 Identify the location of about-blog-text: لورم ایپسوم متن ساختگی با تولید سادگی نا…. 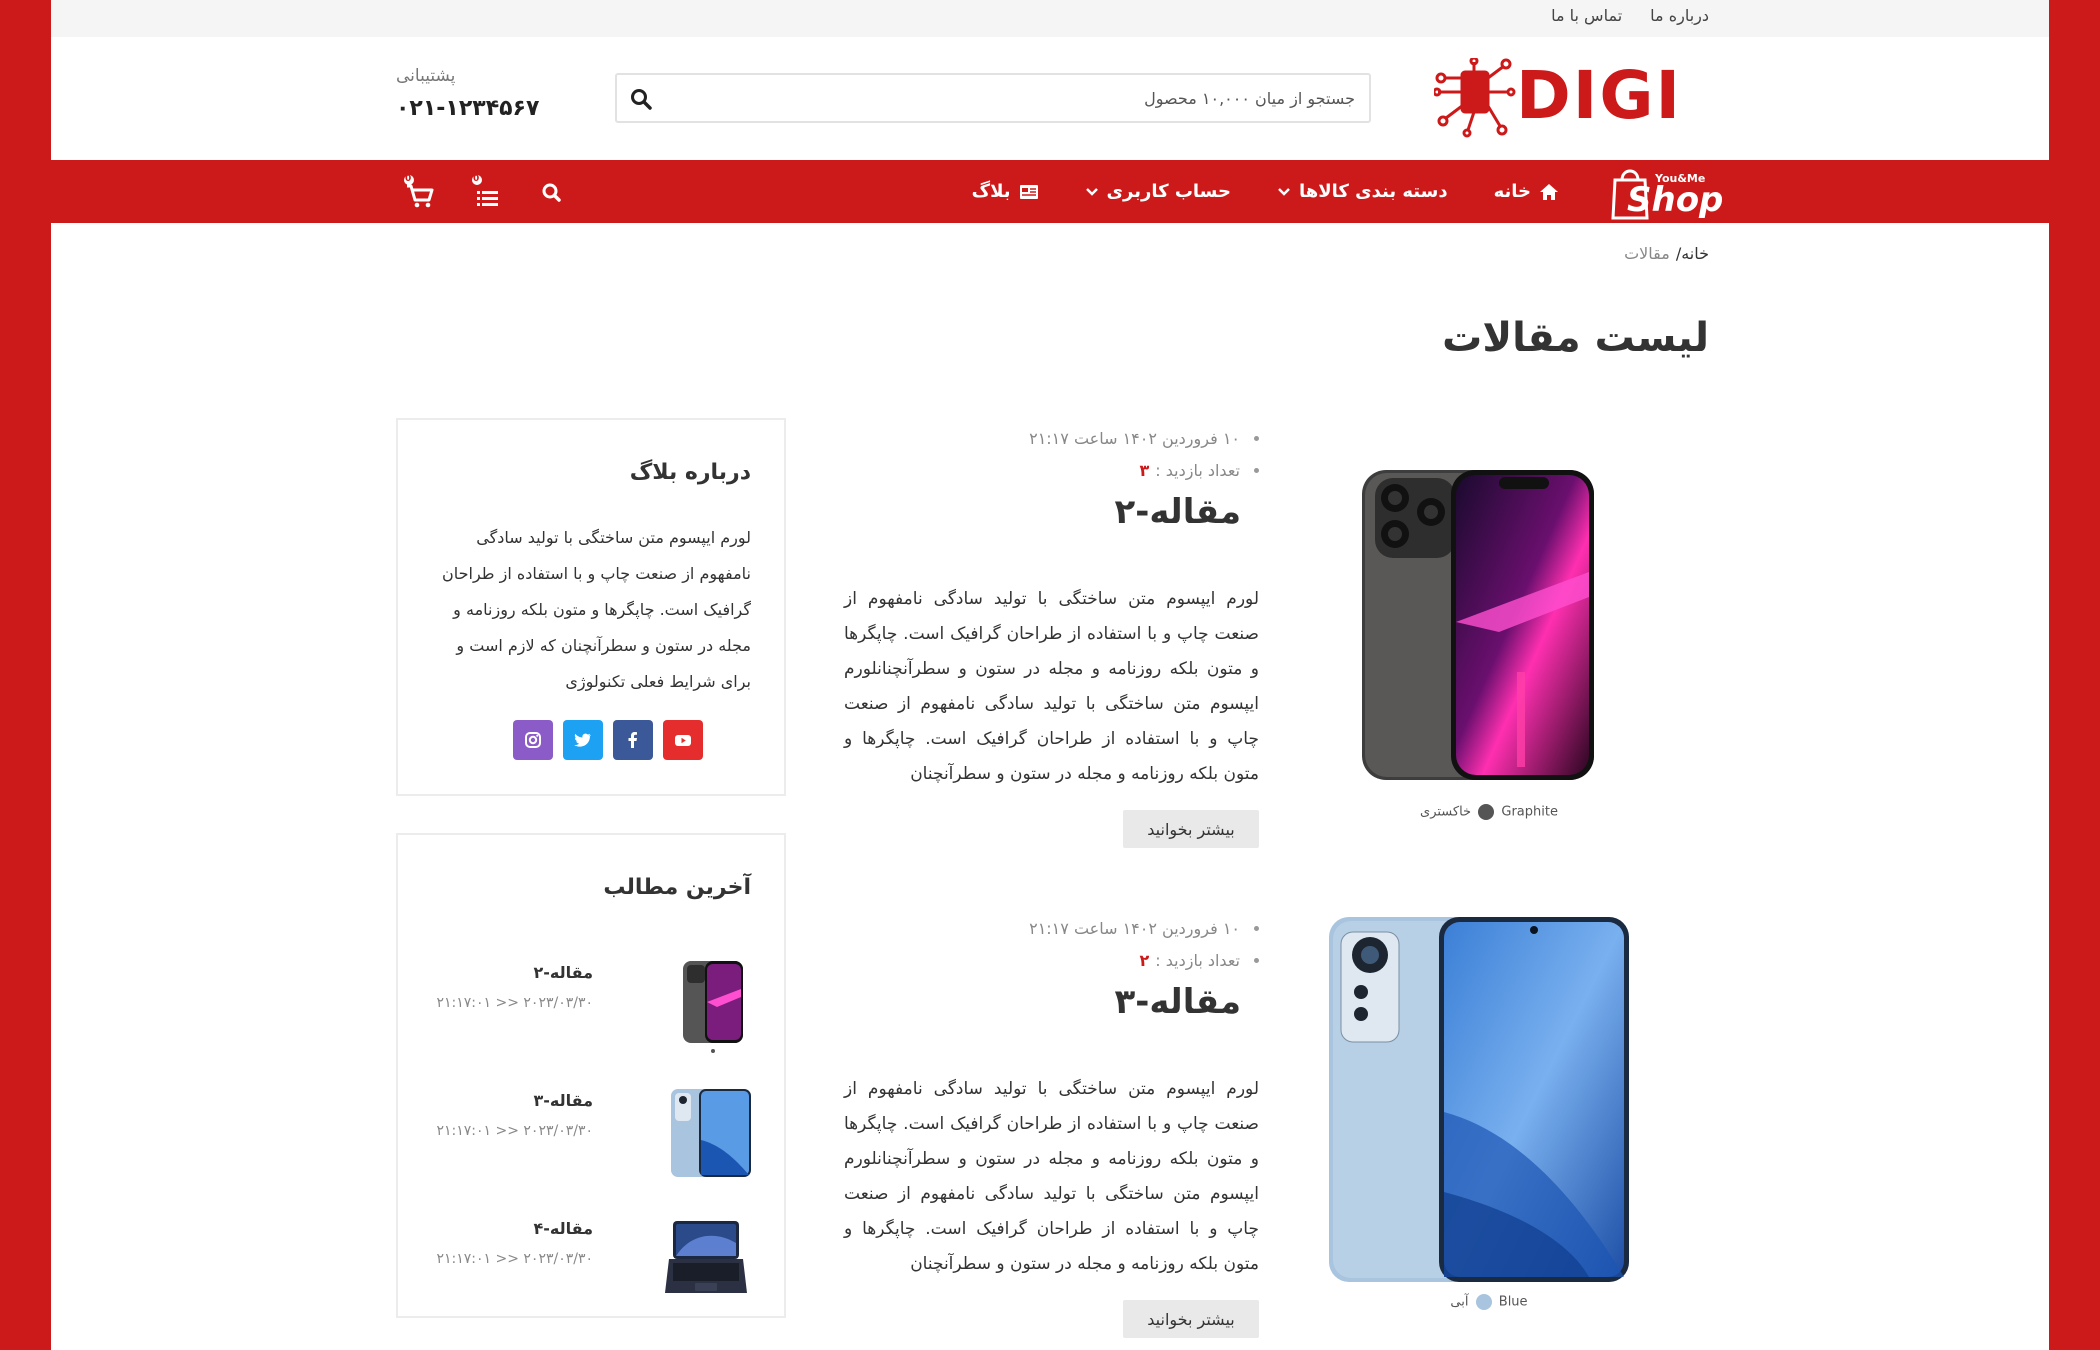
(596, 609).